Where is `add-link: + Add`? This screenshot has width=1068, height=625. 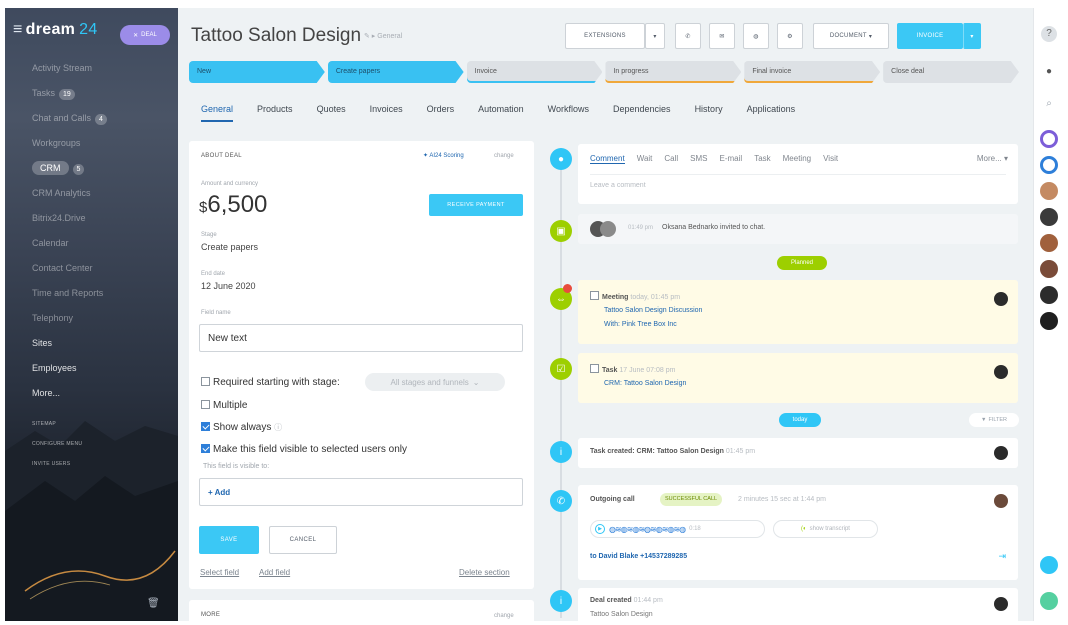 add-link: + Add is located at coordinates (219, 492).